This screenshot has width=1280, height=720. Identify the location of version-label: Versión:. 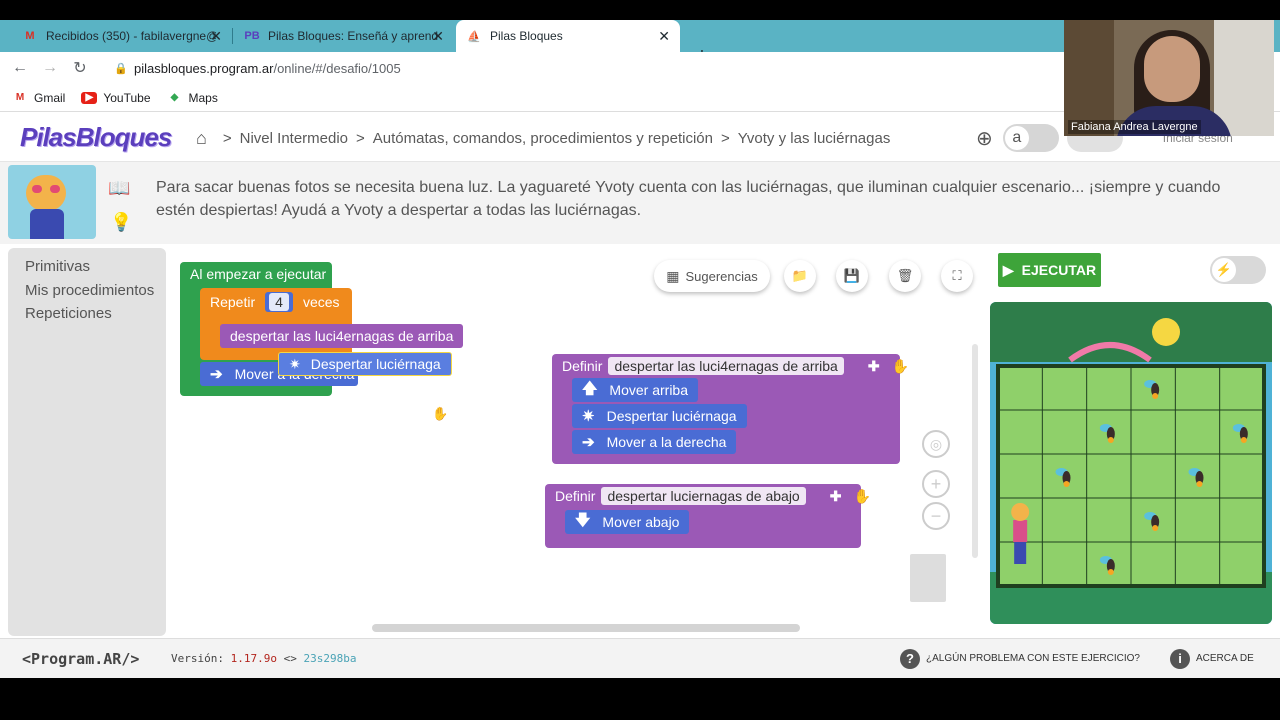
(197, 658).